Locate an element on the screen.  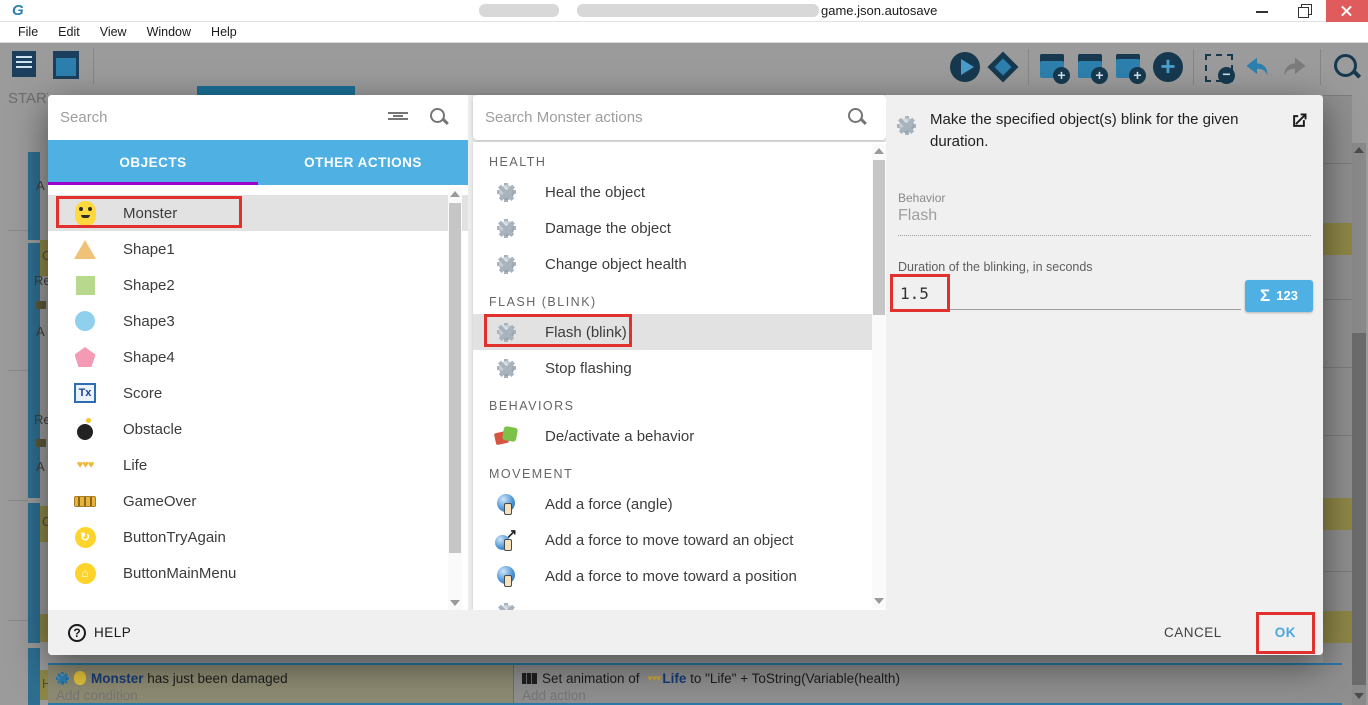
add-condition-link: Add condition is located at coordinates (280, 696).